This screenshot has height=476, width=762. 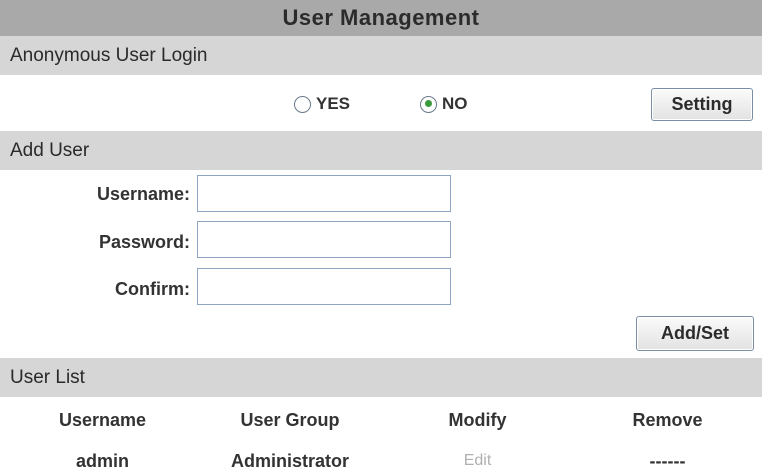 What do you see at coordinates (381, 18) in the screenshot?
I see `page-title: User Management` at bounding box center [381, 18].